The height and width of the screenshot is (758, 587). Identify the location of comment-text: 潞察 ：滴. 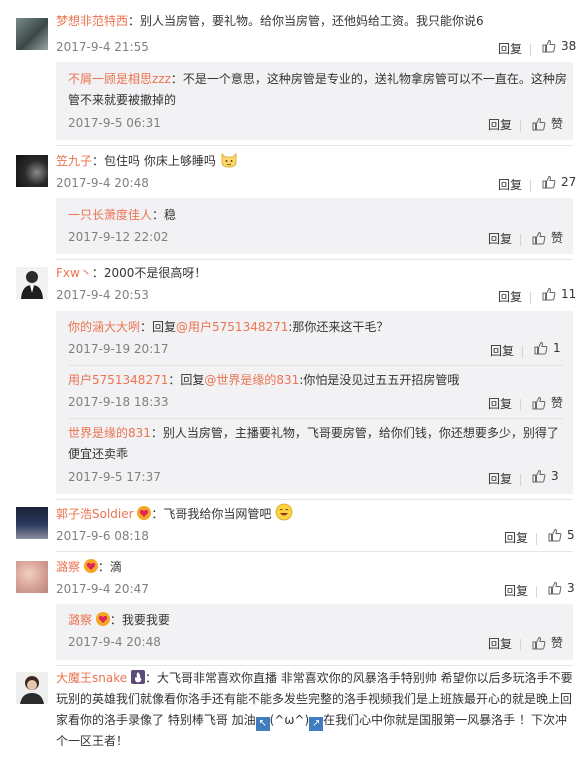
(89, 567).